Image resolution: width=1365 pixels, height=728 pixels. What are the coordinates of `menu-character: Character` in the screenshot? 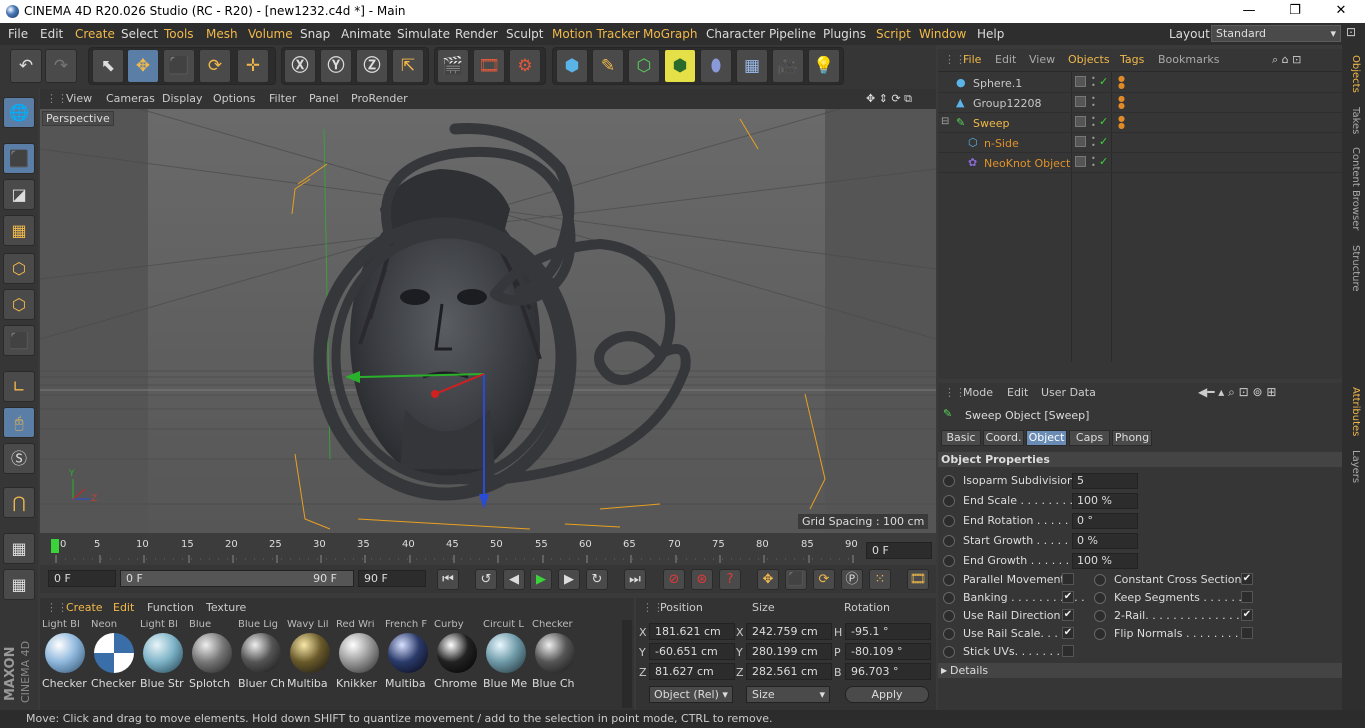 It's located at (735, 34).